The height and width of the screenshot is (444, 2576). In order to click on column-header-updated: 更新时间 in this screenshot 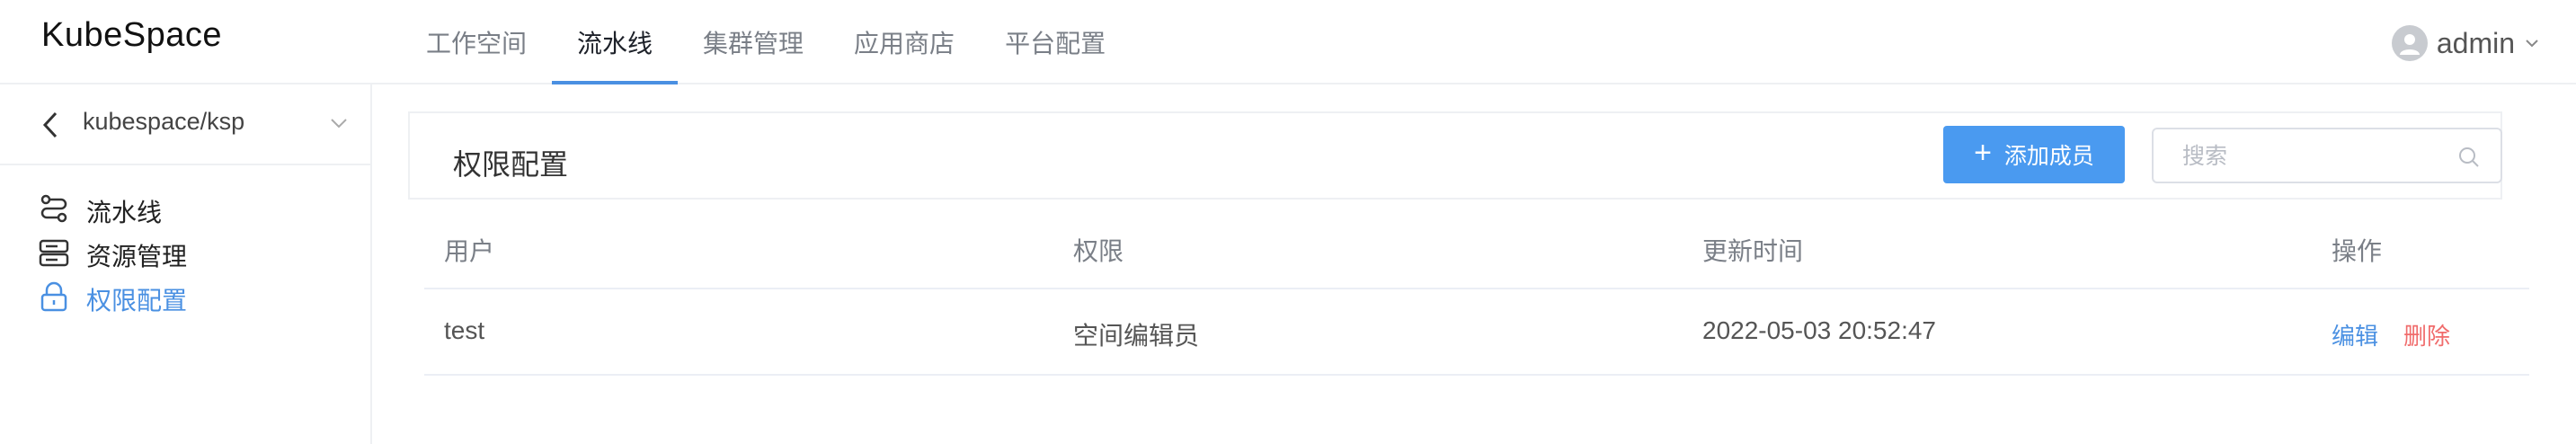, I will do `click(1753, 251)`.